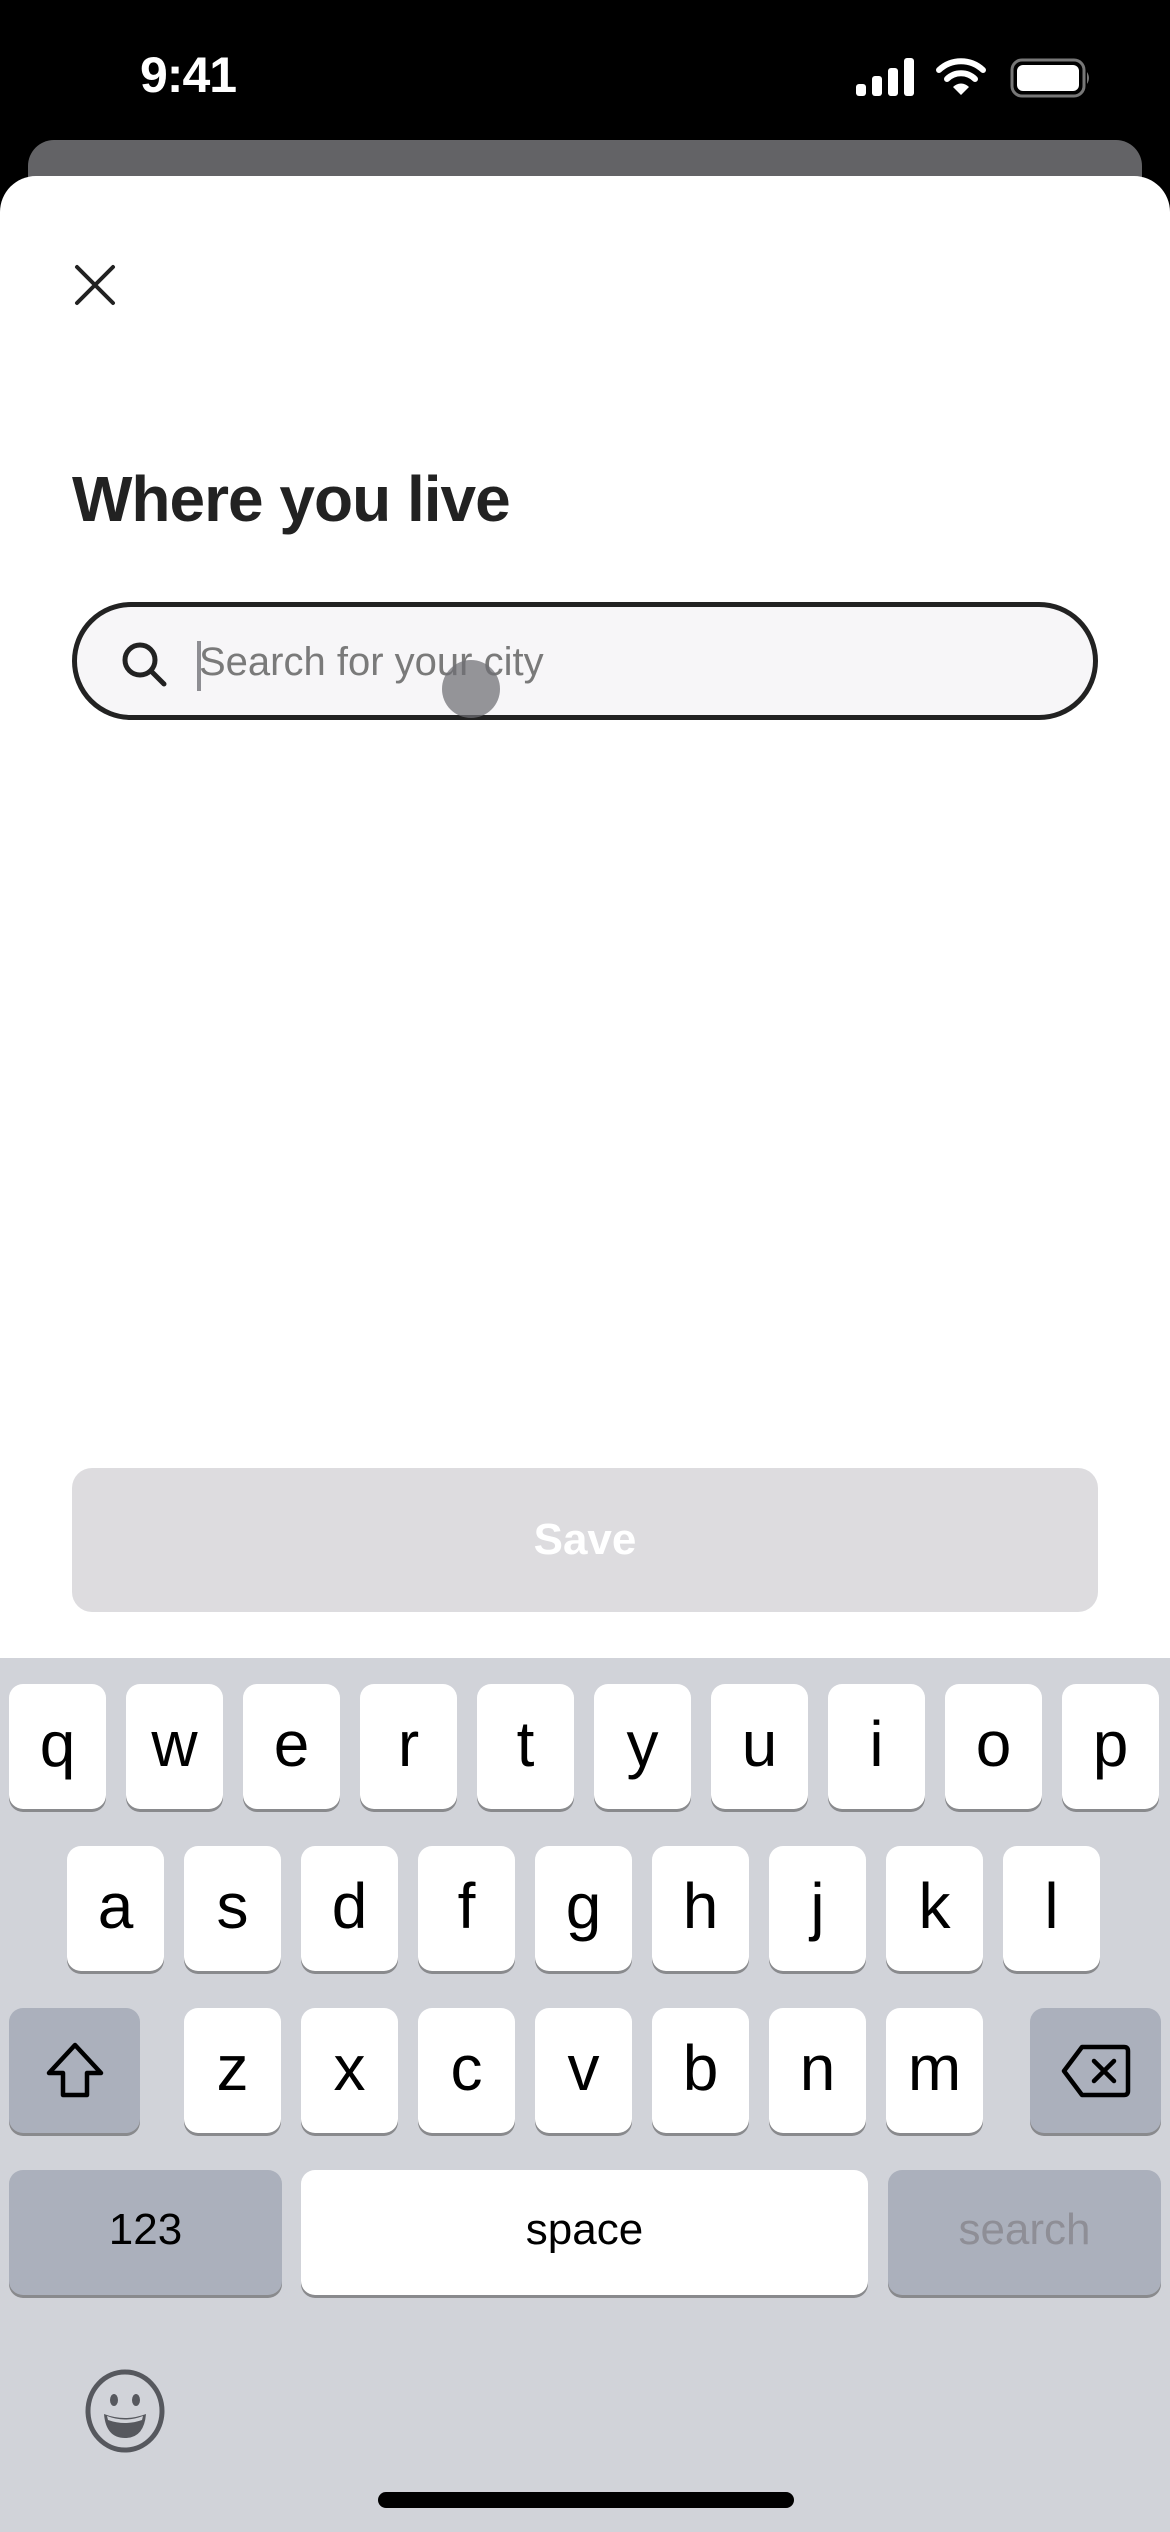 The image size is (1170, 2532). What do you see at coordinates (584, 2232) in the screenshot?
I see `space-key: space` at bounding box center [584, 2232].